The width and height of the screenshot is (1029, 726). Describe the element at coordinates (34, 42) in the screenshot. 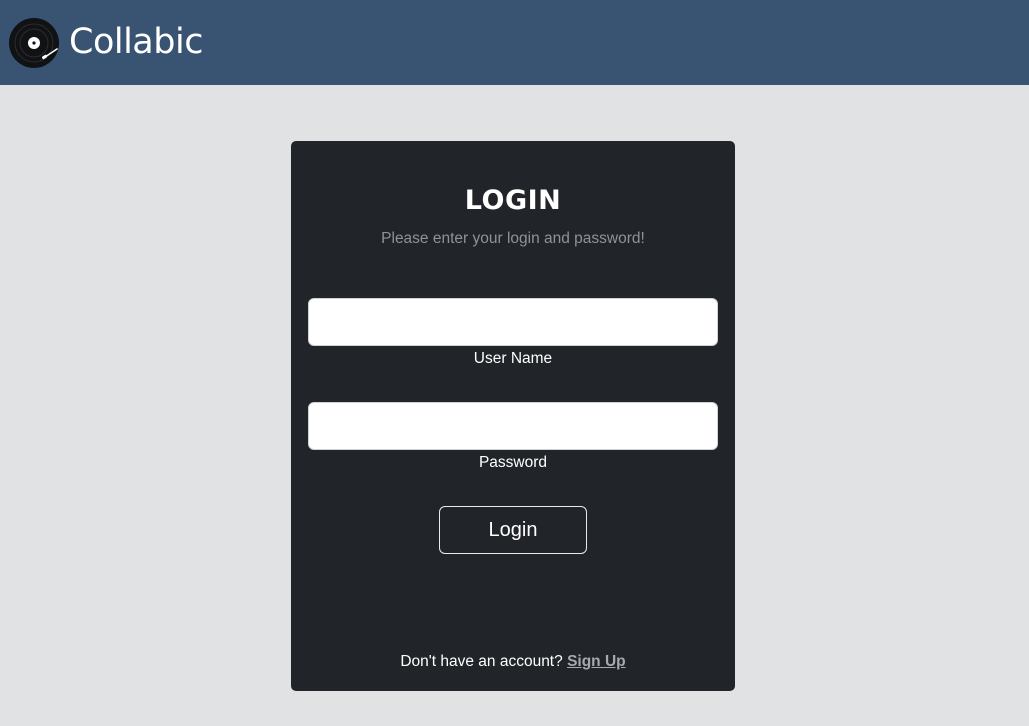

I see `vinyl-record-icon` at that location.